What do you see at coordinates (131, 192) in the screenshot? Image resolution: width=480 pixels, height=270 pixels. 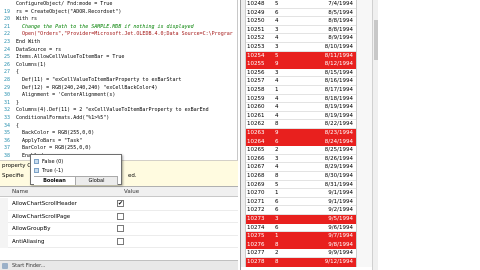 I see `value-column-header: Value` at bounding box center [131, 192].